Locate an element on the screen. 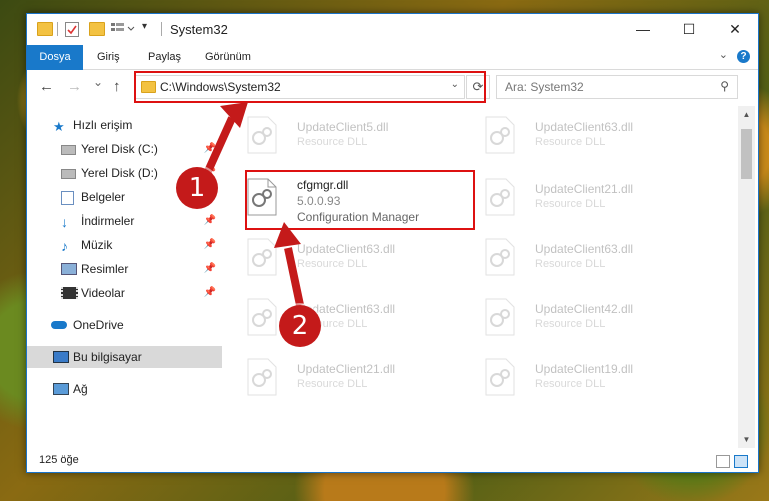 The image size is (769, 501). sidebar-item-onedrive: OneDrive is located at coordinates (124, 325).